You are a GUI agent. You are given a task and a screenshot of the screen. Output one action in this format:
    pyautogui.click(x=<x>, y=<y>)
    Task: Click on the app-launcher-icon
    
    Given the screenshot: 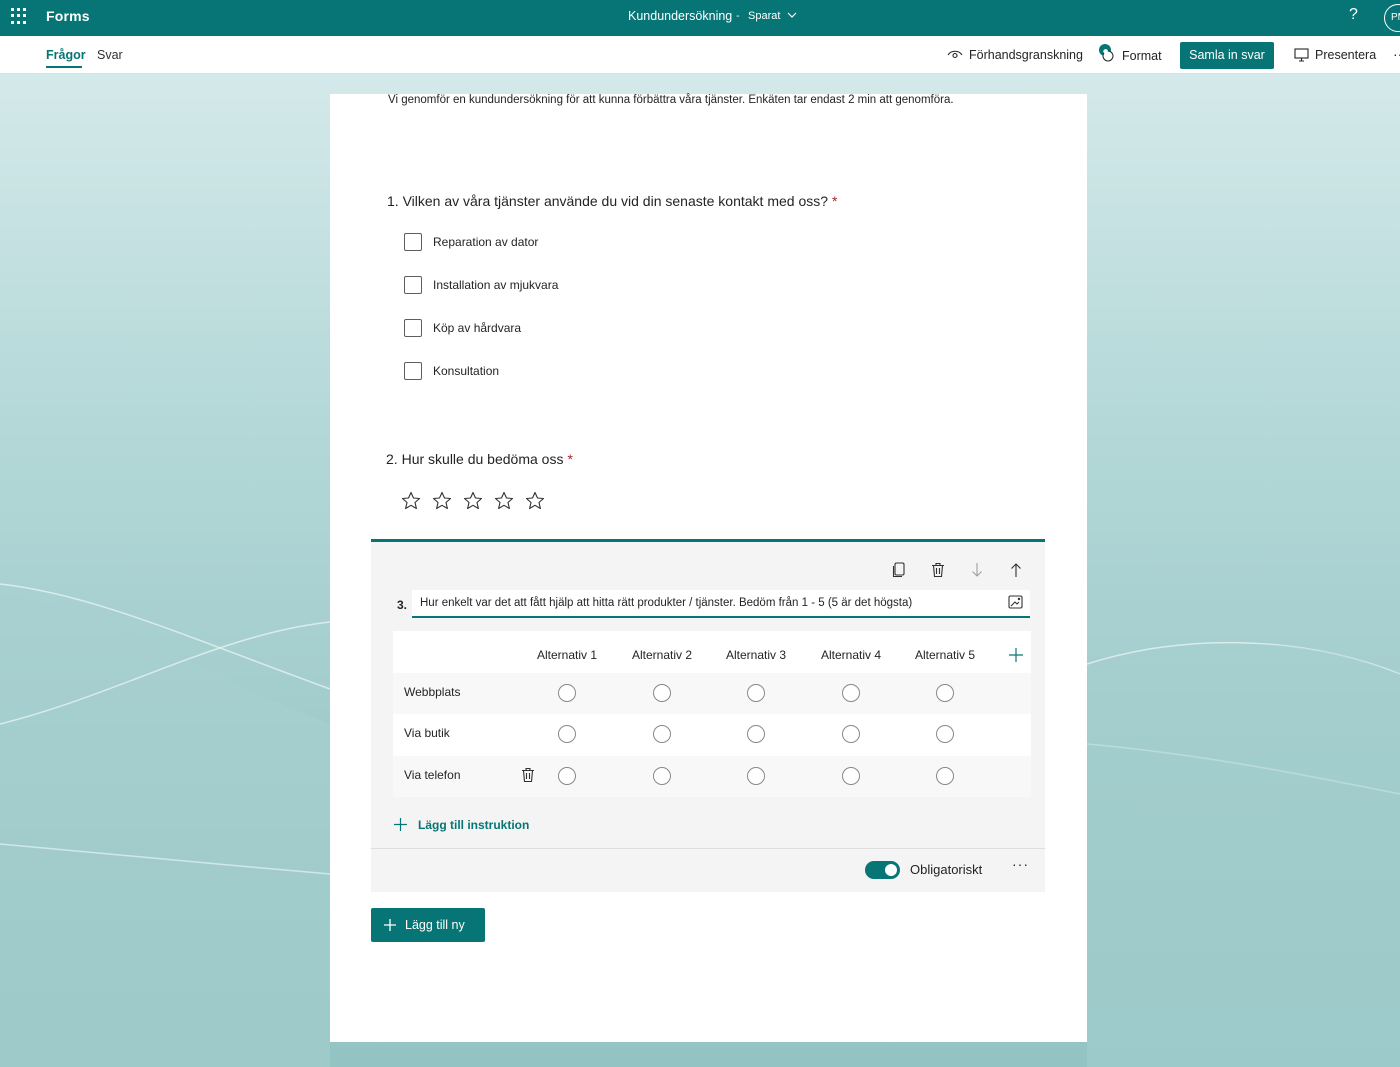 What is the action you would take?
    pyautogui.click(x=19, y=16)
    